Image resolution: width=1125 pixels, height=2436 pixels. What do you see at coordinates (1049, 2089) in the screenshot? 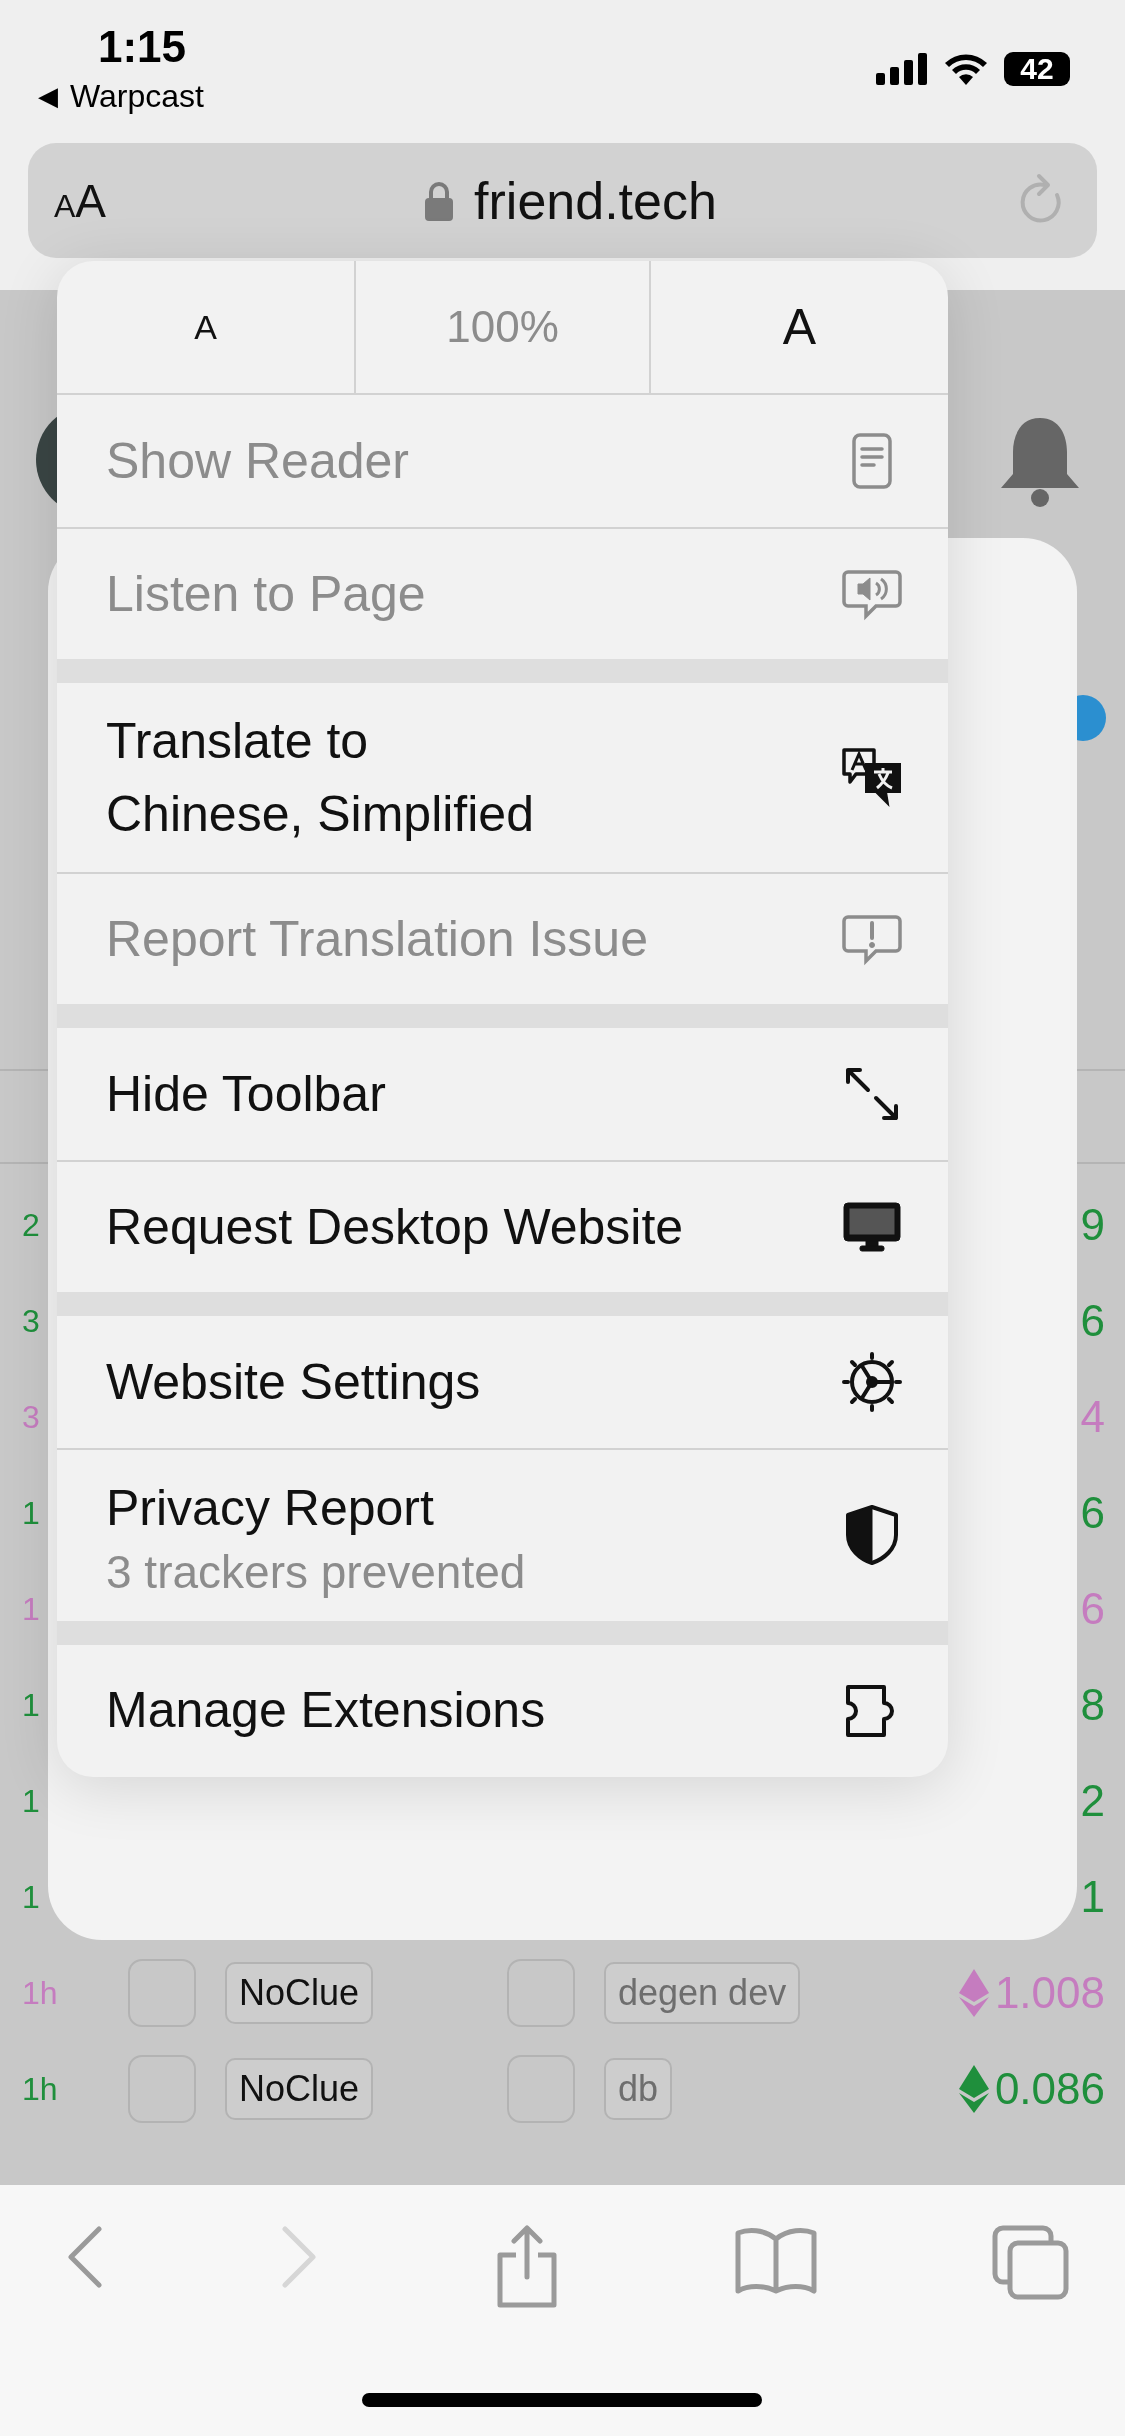
I see `trade-price: 0.086` at bounding box center [1049, 2089].